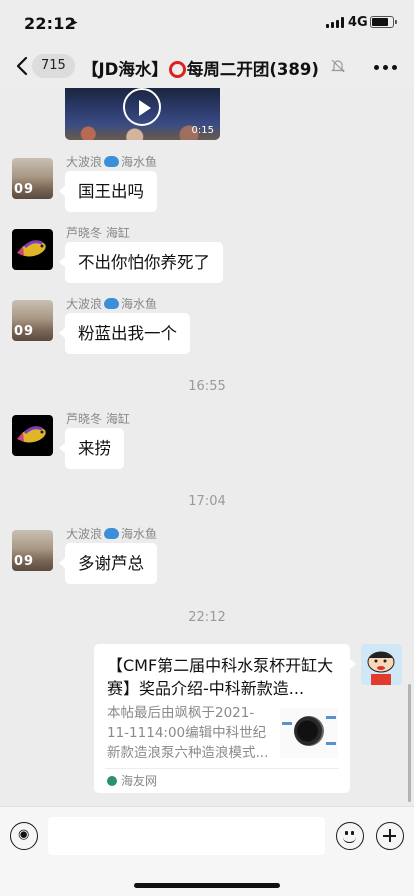  What do you see at coordinates (141, 262) in the screenshot?
I see `message-bubble: 不出你怕你养死了` at bounding box center [141, 262].